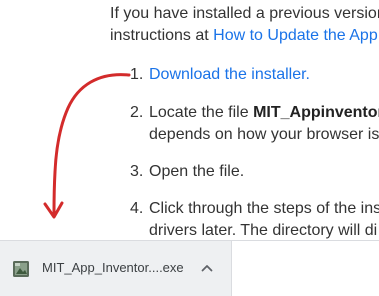 This screenshot has width=379, height=296. Describe the element at coordinates (137, 208) in the screenshot. I see `step-number: 4.` at that location.